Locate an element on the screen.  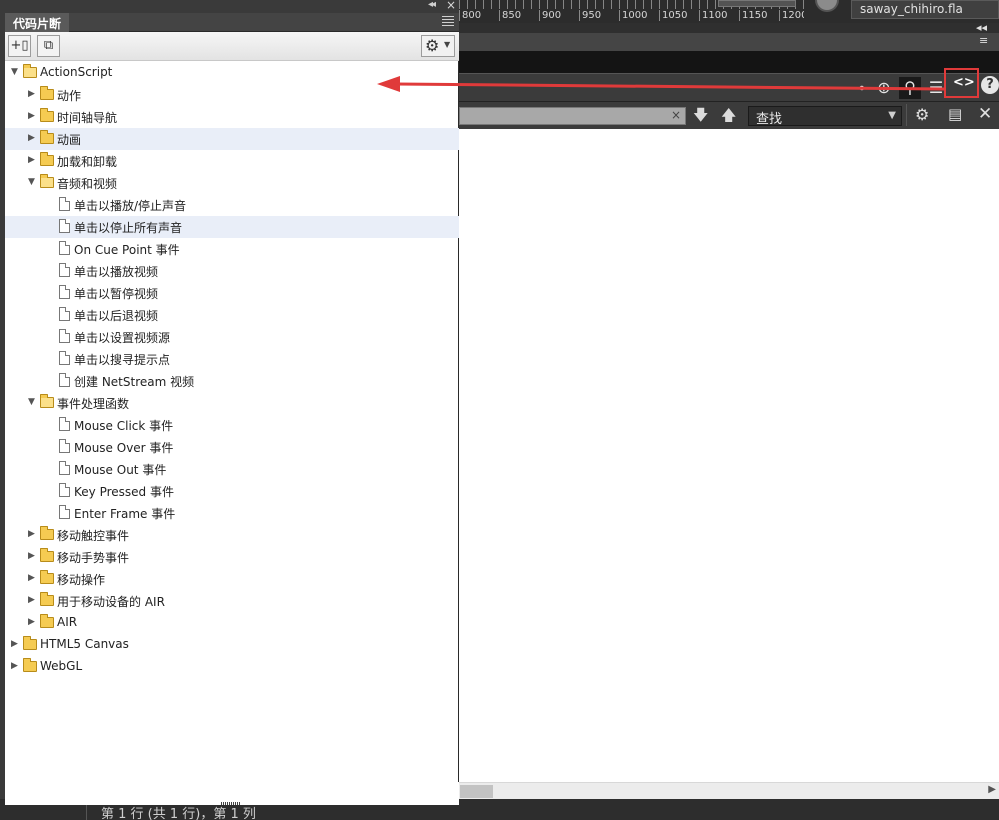
tree-folder: ▶ 加载和卸载 is located at coordinates (232, 161).